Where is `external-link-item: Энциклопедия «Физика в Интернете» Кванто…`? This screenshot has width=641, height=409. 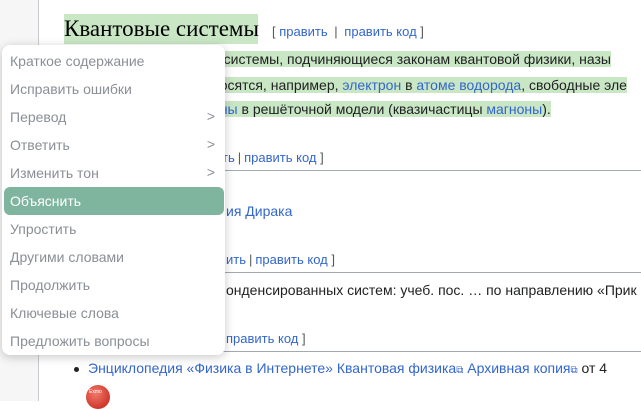
external-link-item: Энциклопедия «Физика в Интернете» Кванто… is located at coordinates (348, 368).